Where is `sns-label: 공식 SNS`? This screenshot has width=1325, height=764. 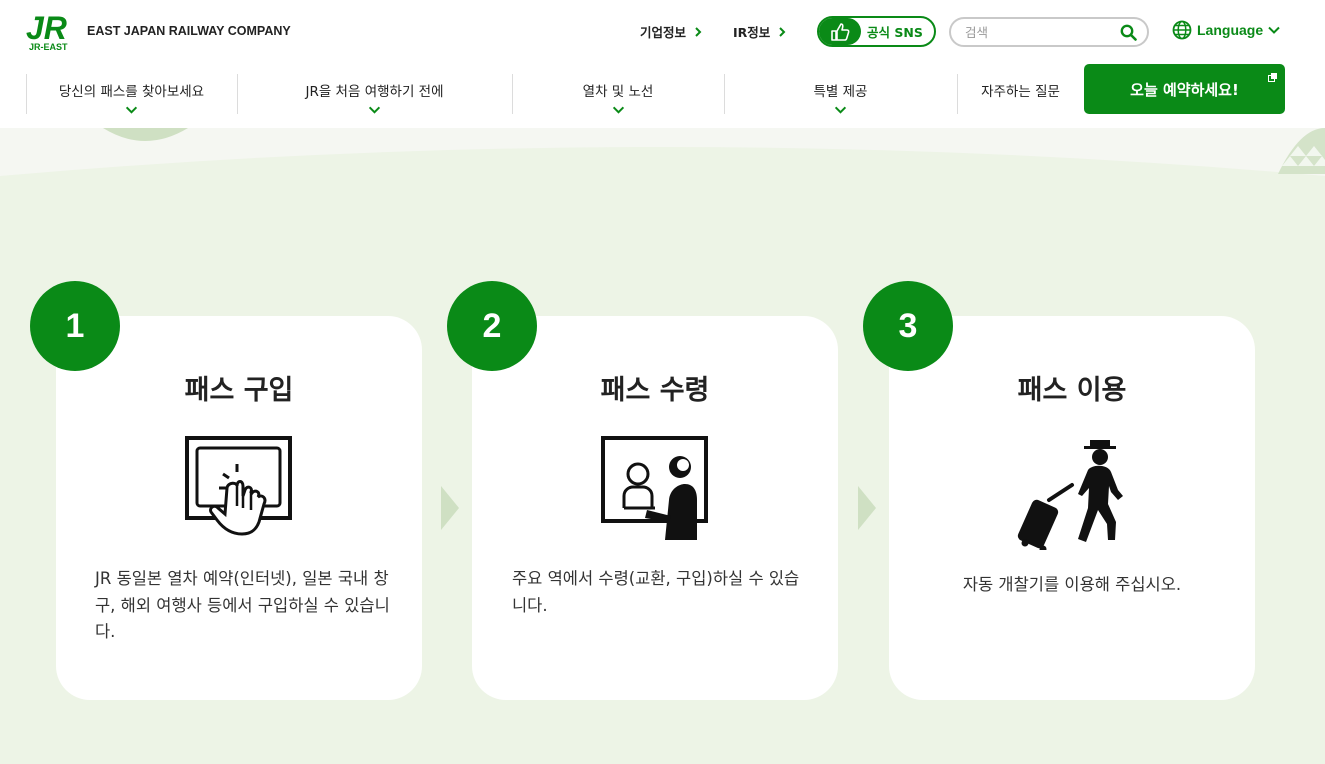
sns-label: 공식 SNS is located at coordinates (895, 32).